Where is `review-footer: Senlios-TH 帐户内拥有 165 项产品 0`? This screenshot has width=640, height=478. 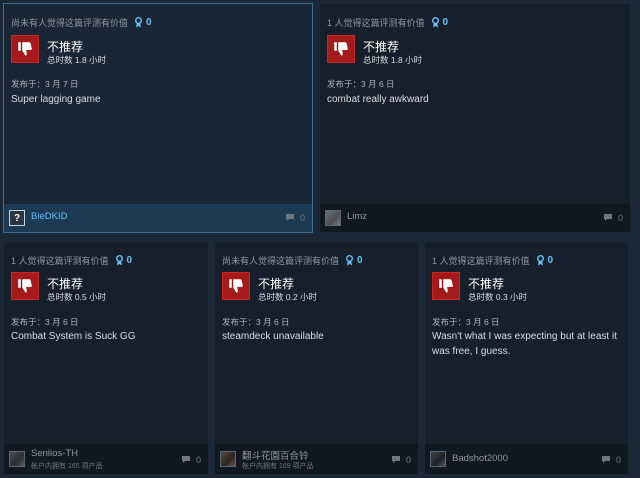 review-footer: Senlios-TH 帐户内拥有 165 项产品 0 is located at coordinates (106, 459).